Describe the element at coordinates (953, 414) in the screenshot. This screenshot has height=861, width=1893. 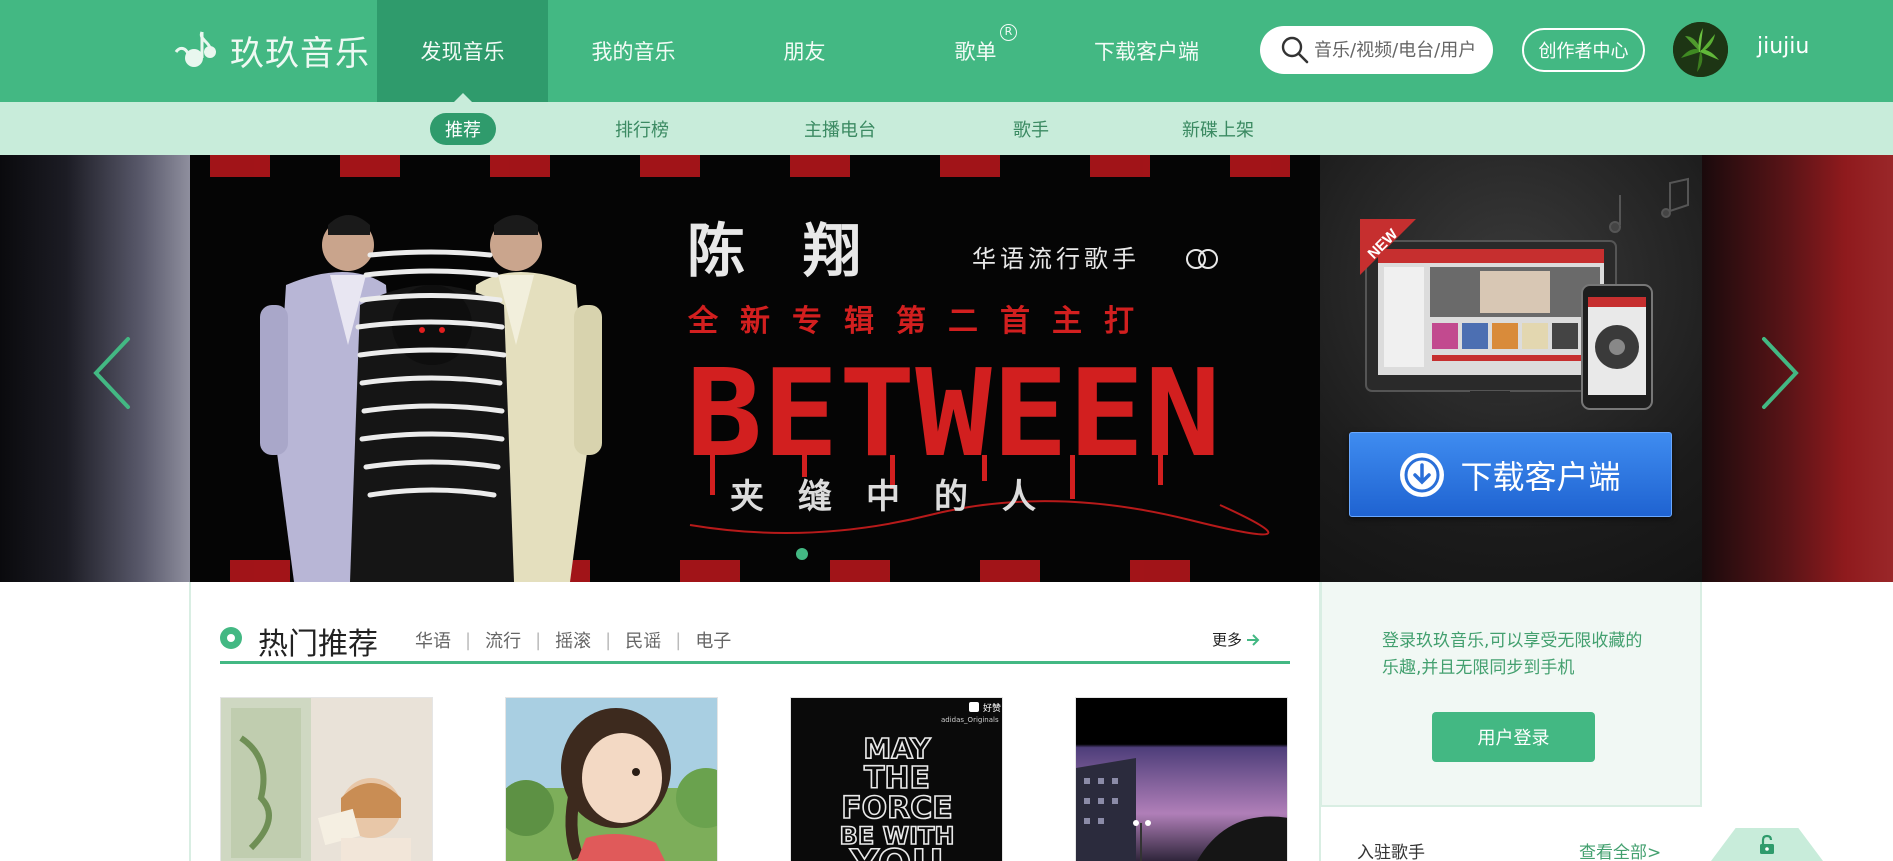
I see `banner-title: BETWEEN` at that location.